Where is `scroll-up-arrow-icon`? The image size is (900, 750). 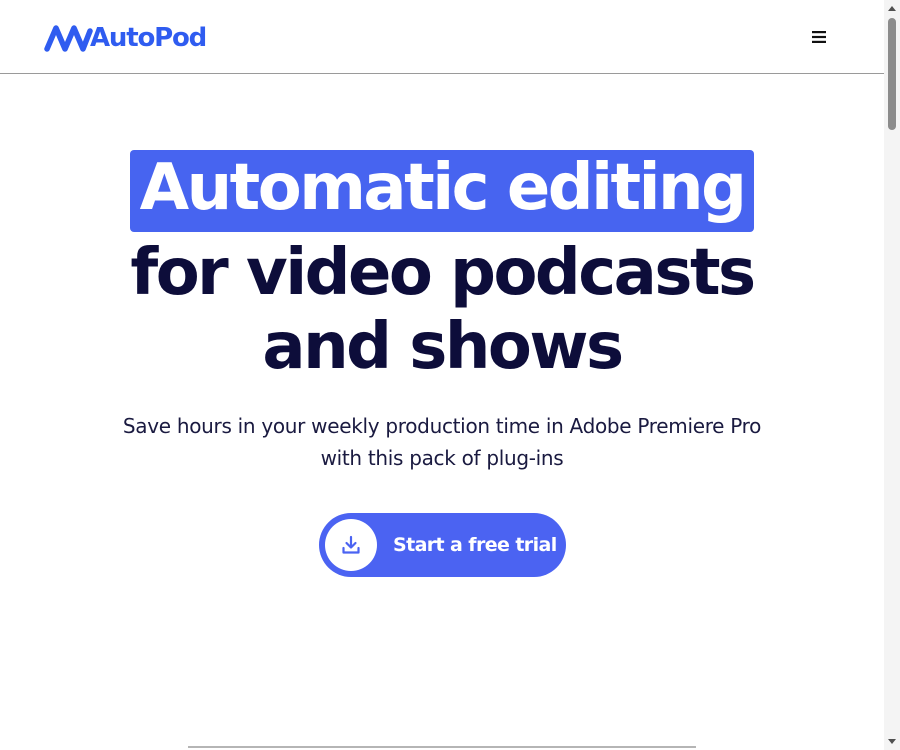
scroll-up-arrow-icon is located at coordinates (892, 8).